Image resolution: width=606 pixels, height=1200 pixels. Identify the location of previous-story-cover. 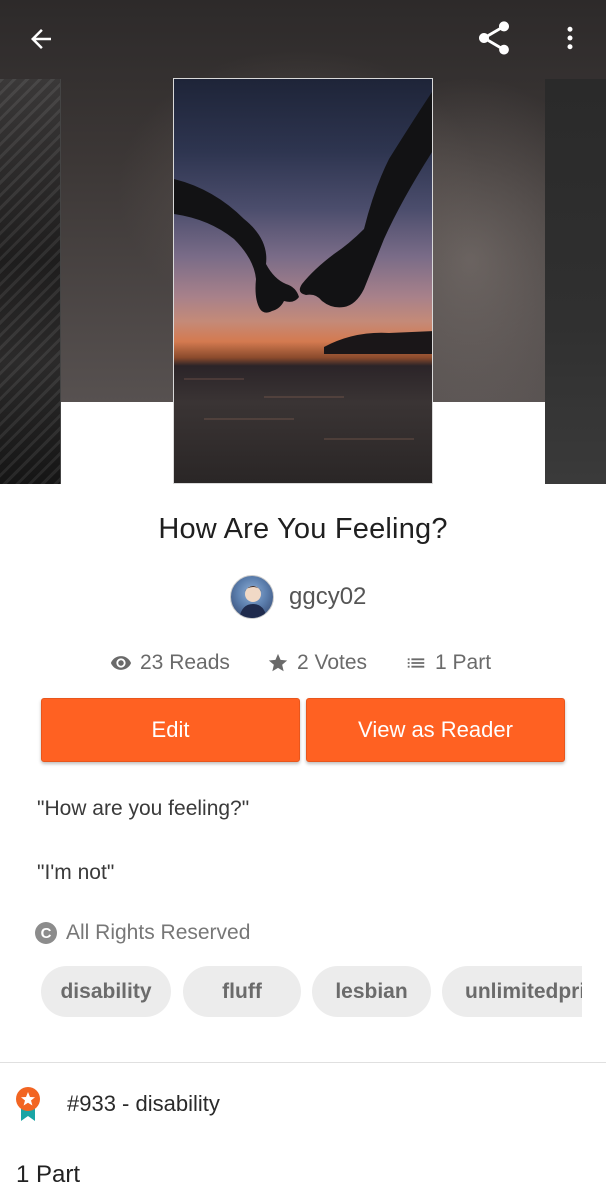
(30, 281).